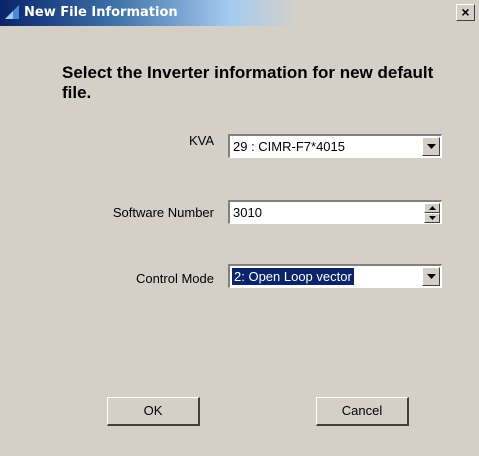 This screenshot has height=456, width=479. Describe the element at coordinates (289, 146) in the screenshot. I see `kva-value: 29 : CIMR-F7*4015` at that location.